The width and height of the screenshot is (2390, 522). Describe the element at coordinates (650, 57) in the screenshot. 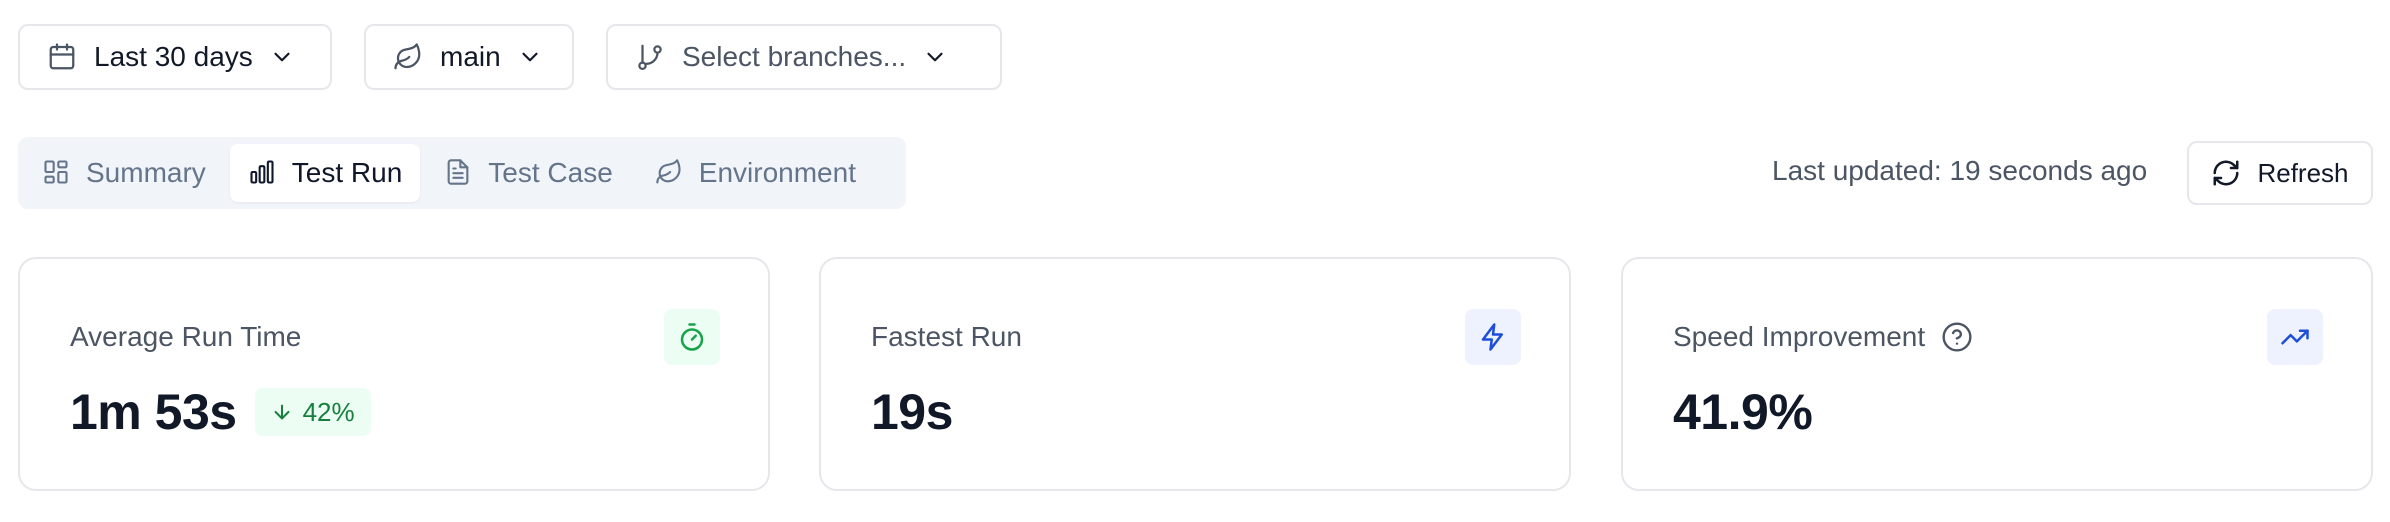

I see `git-branch-icon` at that location.